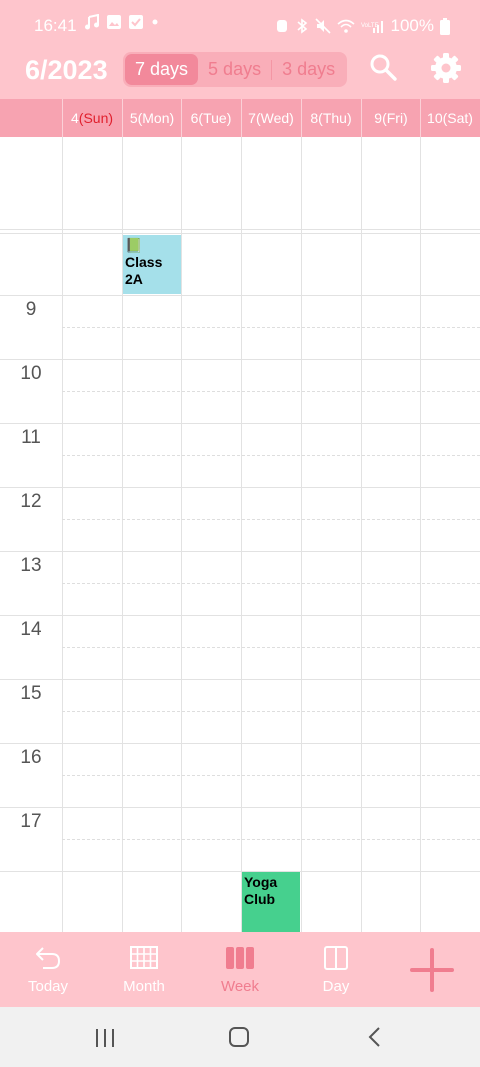  I want to click on day-name: (Wed), so click(274, 118).